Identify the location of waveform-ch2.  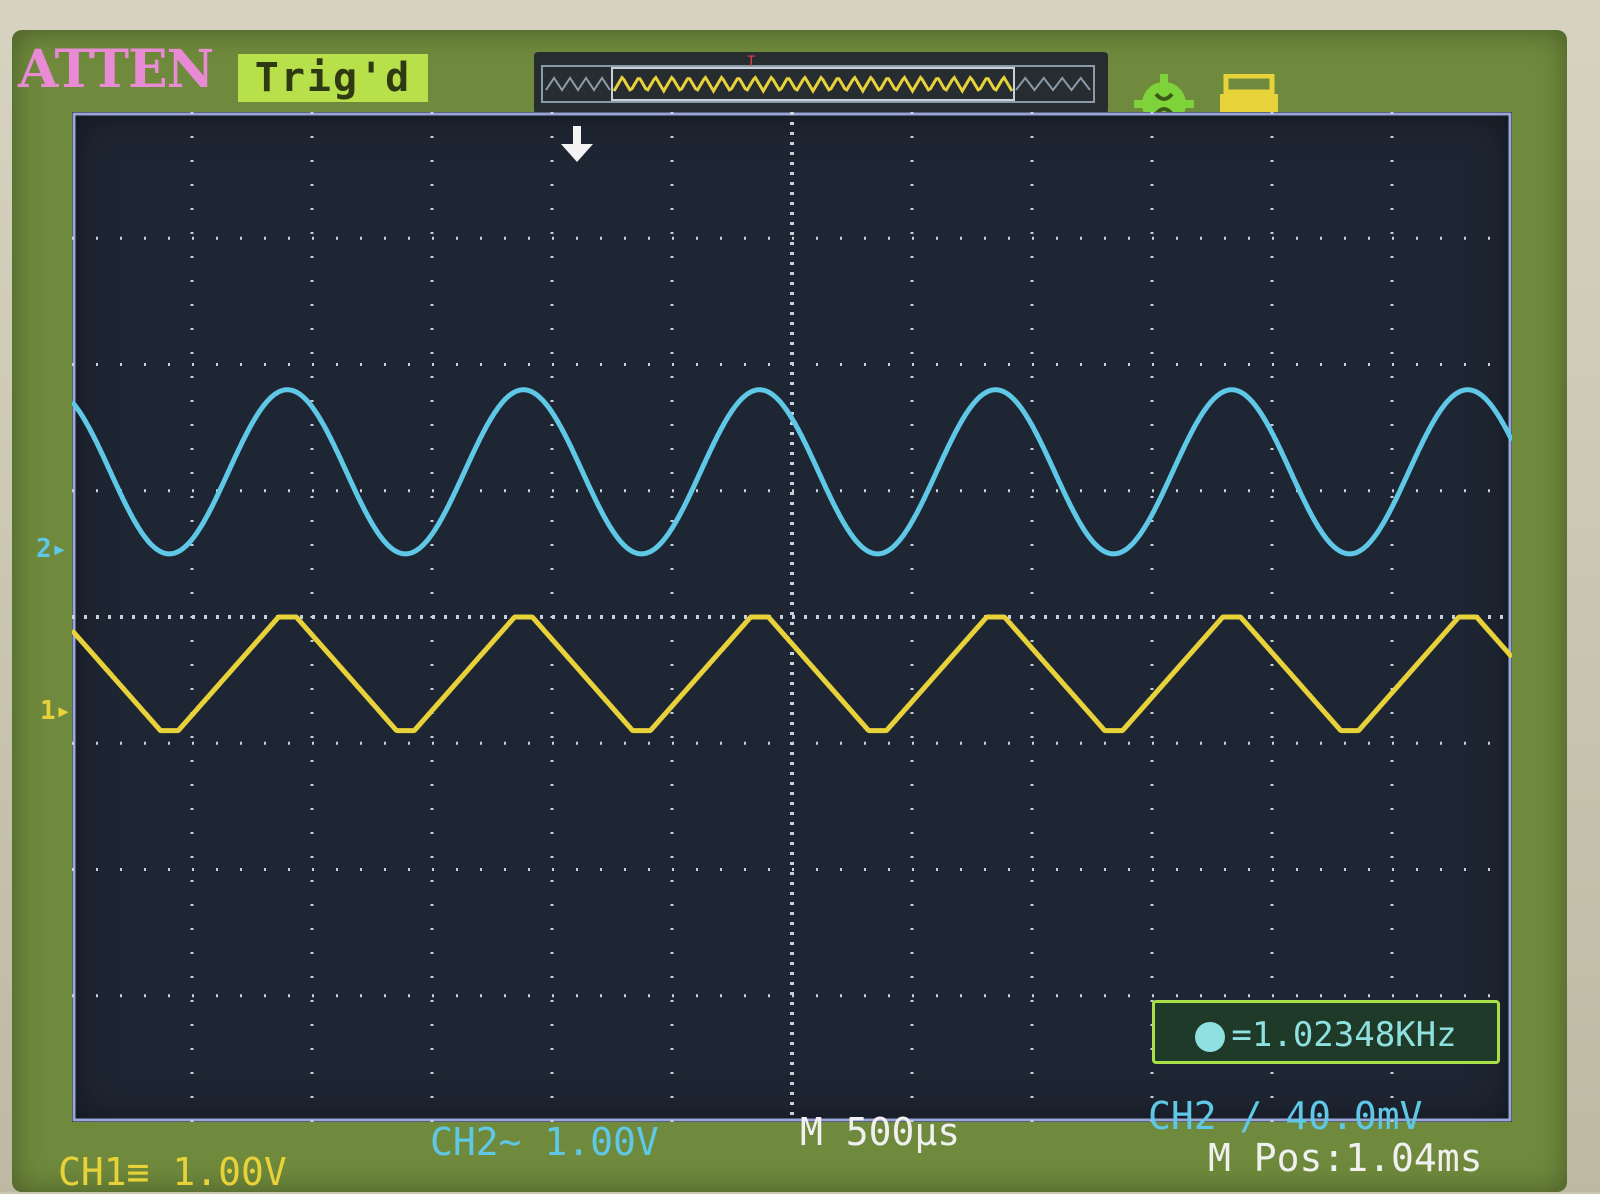
(792, 472).